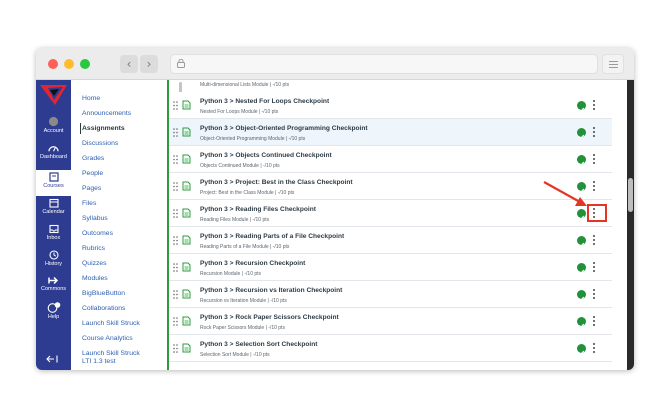  Describe the element at coordinates (252, 263) in the screenshot. I see `assignment-title-link: Python 3 > Recursion Checkpoint` at that location.